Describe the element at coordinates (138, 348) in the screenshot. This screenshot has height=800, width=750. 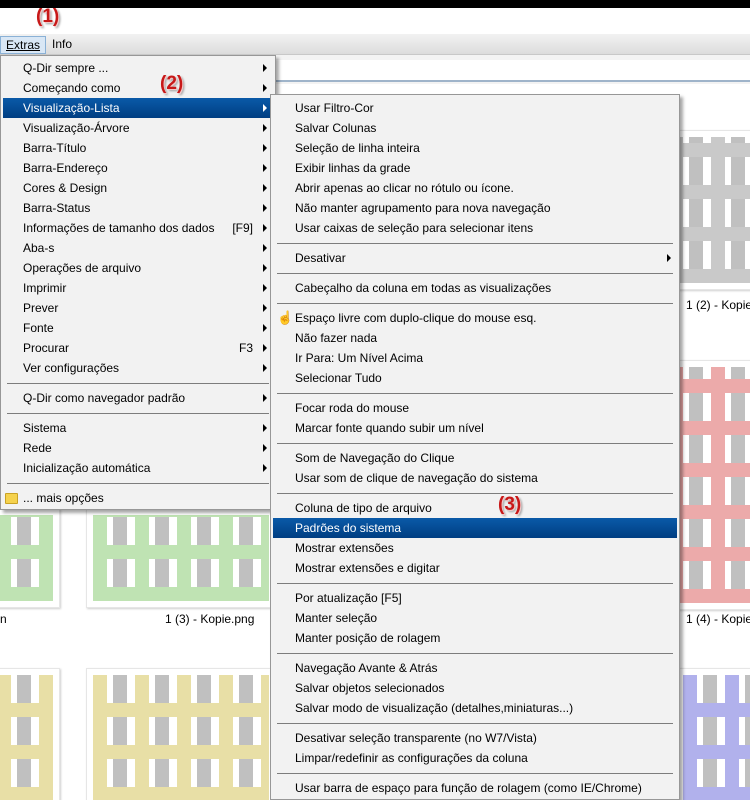
I see `menu-item-procurar: Procurar F3` at that location.